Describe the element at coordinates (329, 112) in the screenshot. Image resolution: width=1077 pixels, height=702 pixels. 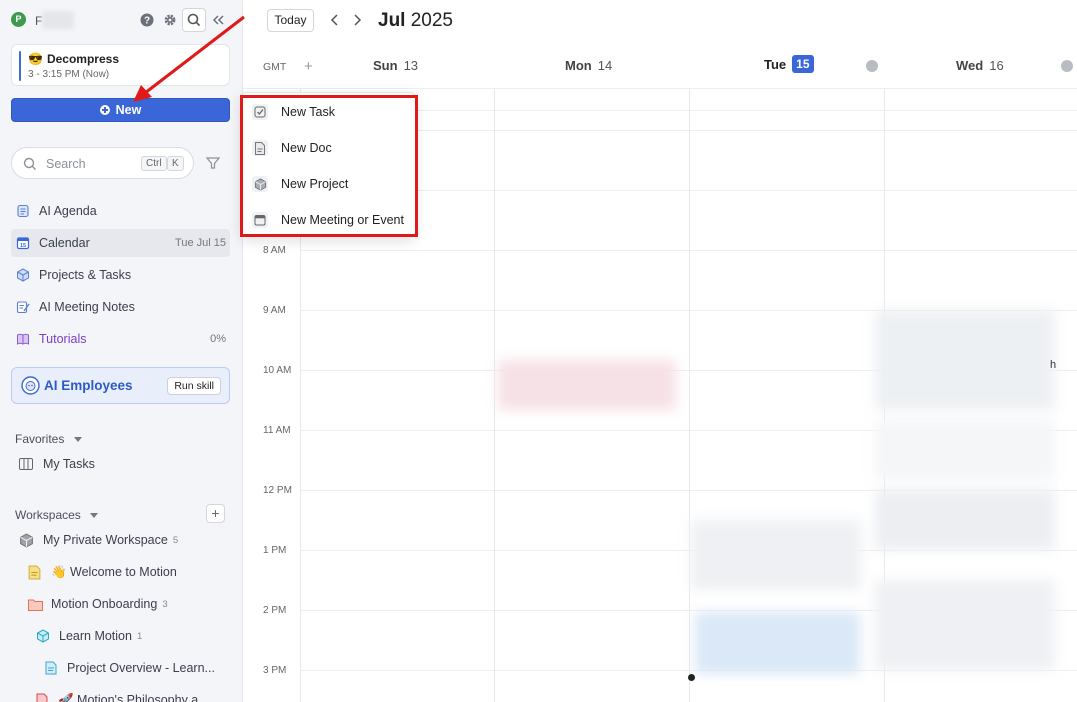
I see `menu-item-new-task: New Task` at that location.